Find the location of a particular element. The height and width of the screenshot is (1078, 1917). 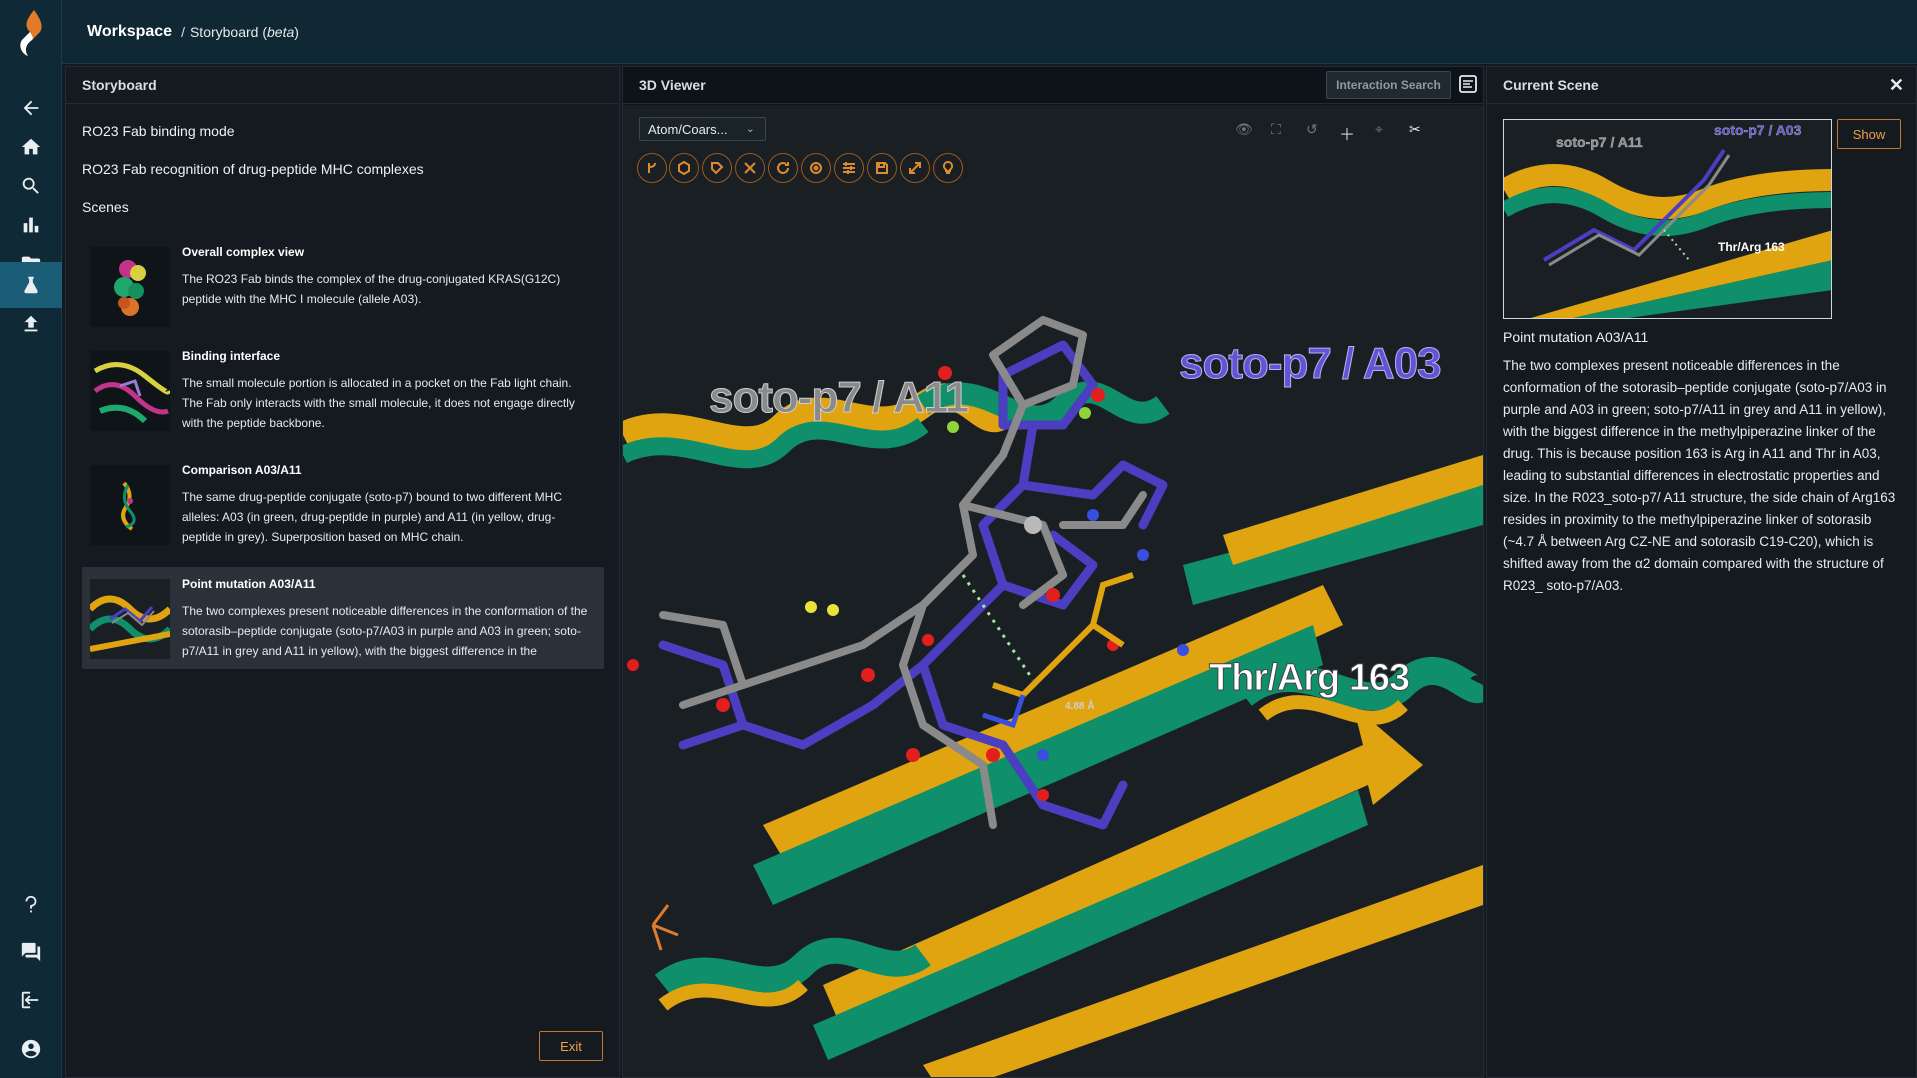

save-icon is located at coordinates (882, 168).